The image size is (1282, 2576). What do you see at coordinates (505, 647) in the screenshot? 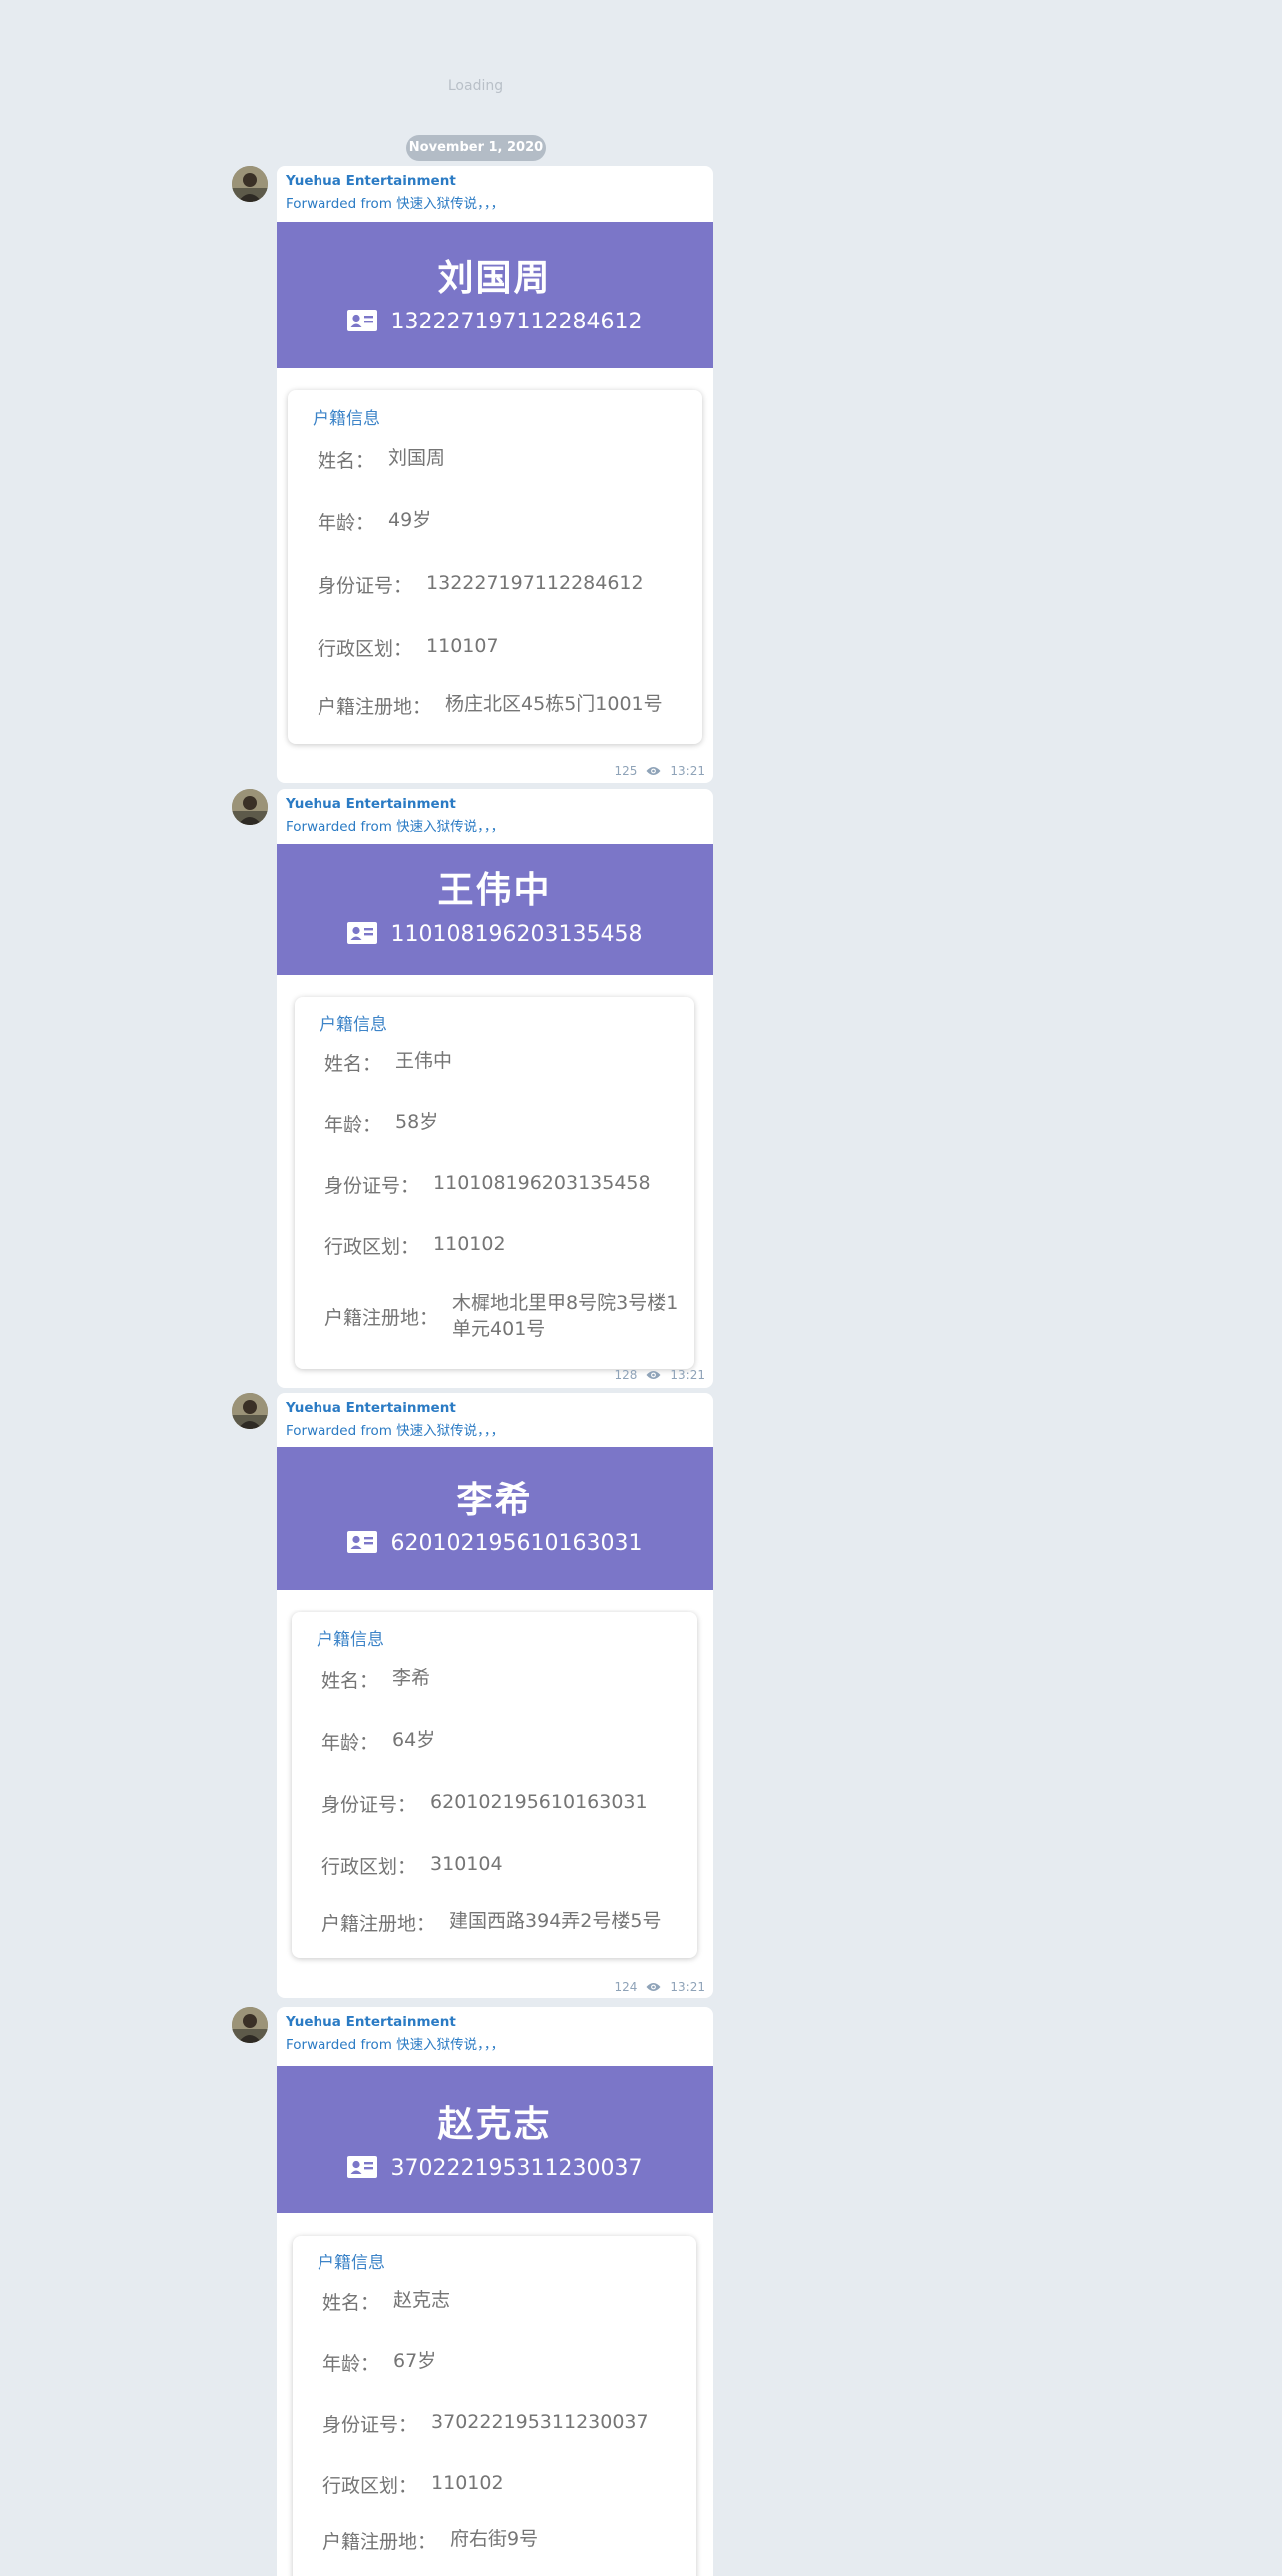
I see `field-region-code: 行政区划： 110107` at bounding box center [505, 647].